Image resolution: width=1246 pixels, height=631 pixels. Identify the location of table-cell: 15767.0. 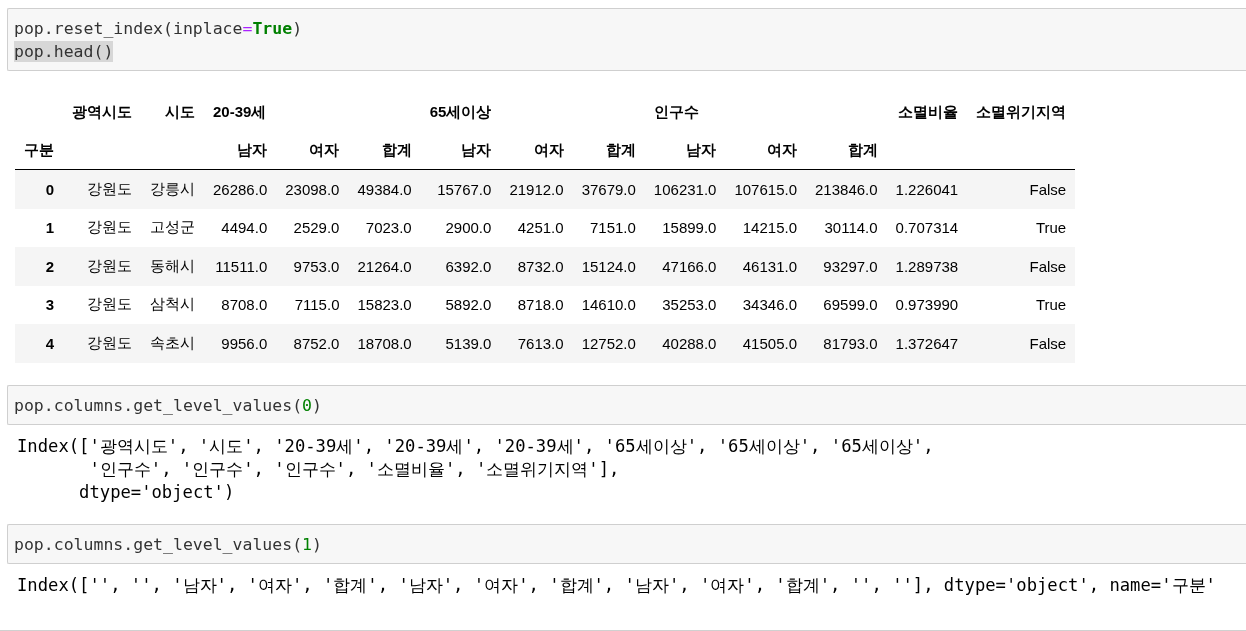
(460, 189).